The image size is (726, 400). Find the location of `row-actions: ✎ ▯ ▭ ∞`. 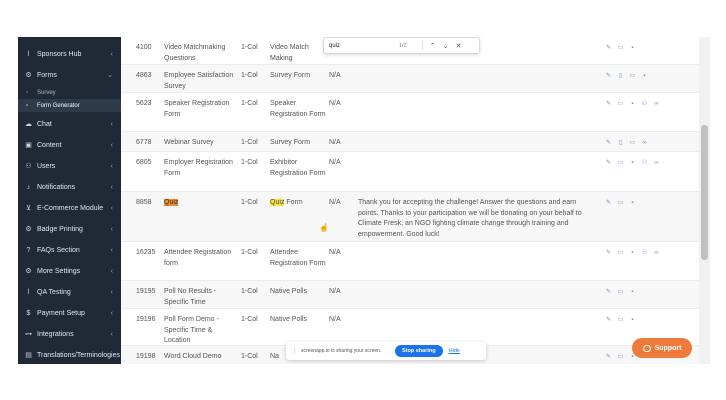

row-actions: ✎ ▯ ▭ ∞ is located at coordinates (626, 143).